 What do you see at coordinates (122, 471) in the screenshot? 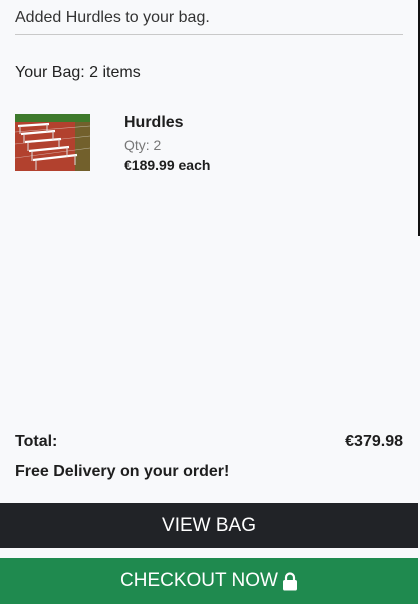
I see `delivery-note: Free Delivery on your order!` at bounding box center [122, 471].